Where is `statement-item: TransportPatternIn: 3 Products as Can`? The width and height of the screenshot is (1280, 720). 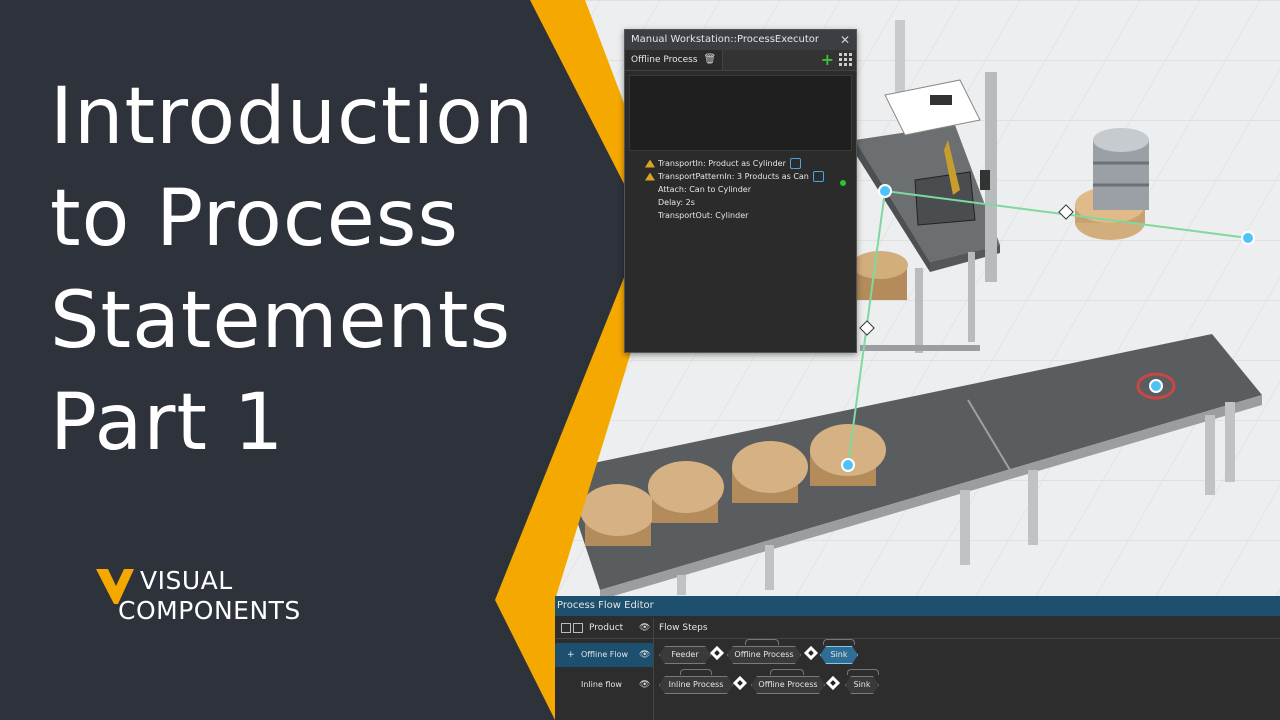
statement-item: TransportPatternIn: 3 Products as Can is located at coordinates (750, 176).